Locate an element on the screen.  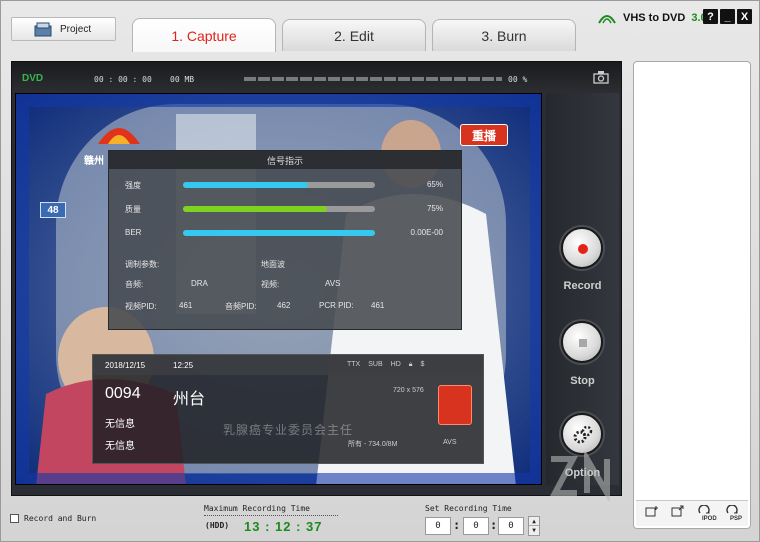
lock-icon: 🔒︎ is located at coordinates (410, 364).